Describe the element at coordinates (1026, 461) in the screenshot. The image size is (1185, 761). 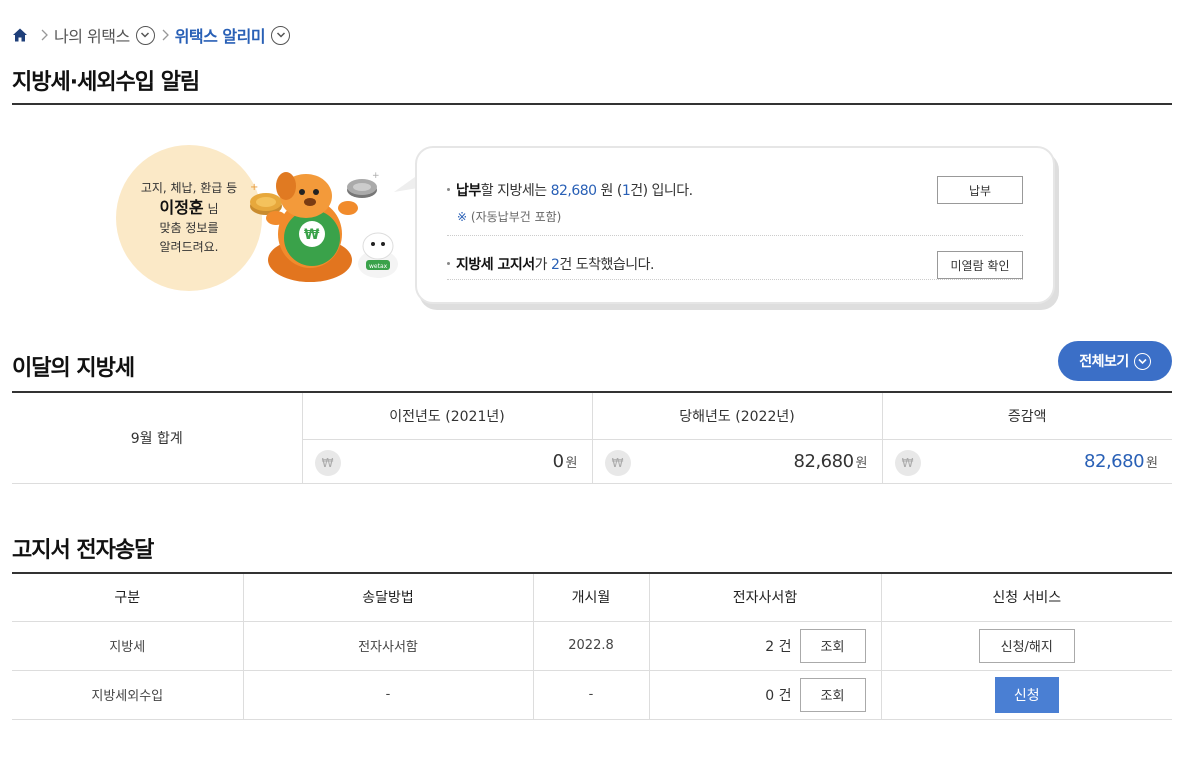
I see `change-cell: ₩82,680 원` at that location.